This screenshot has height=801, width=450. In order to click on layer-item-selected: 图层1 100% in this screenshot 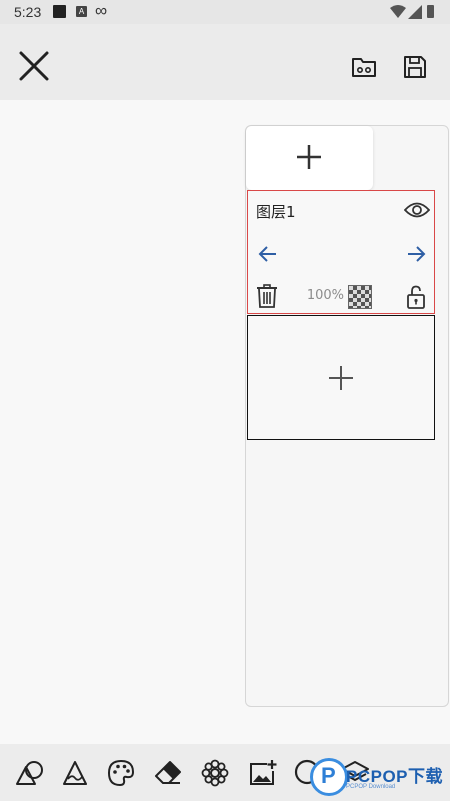, I will do `click(341, 252)`.